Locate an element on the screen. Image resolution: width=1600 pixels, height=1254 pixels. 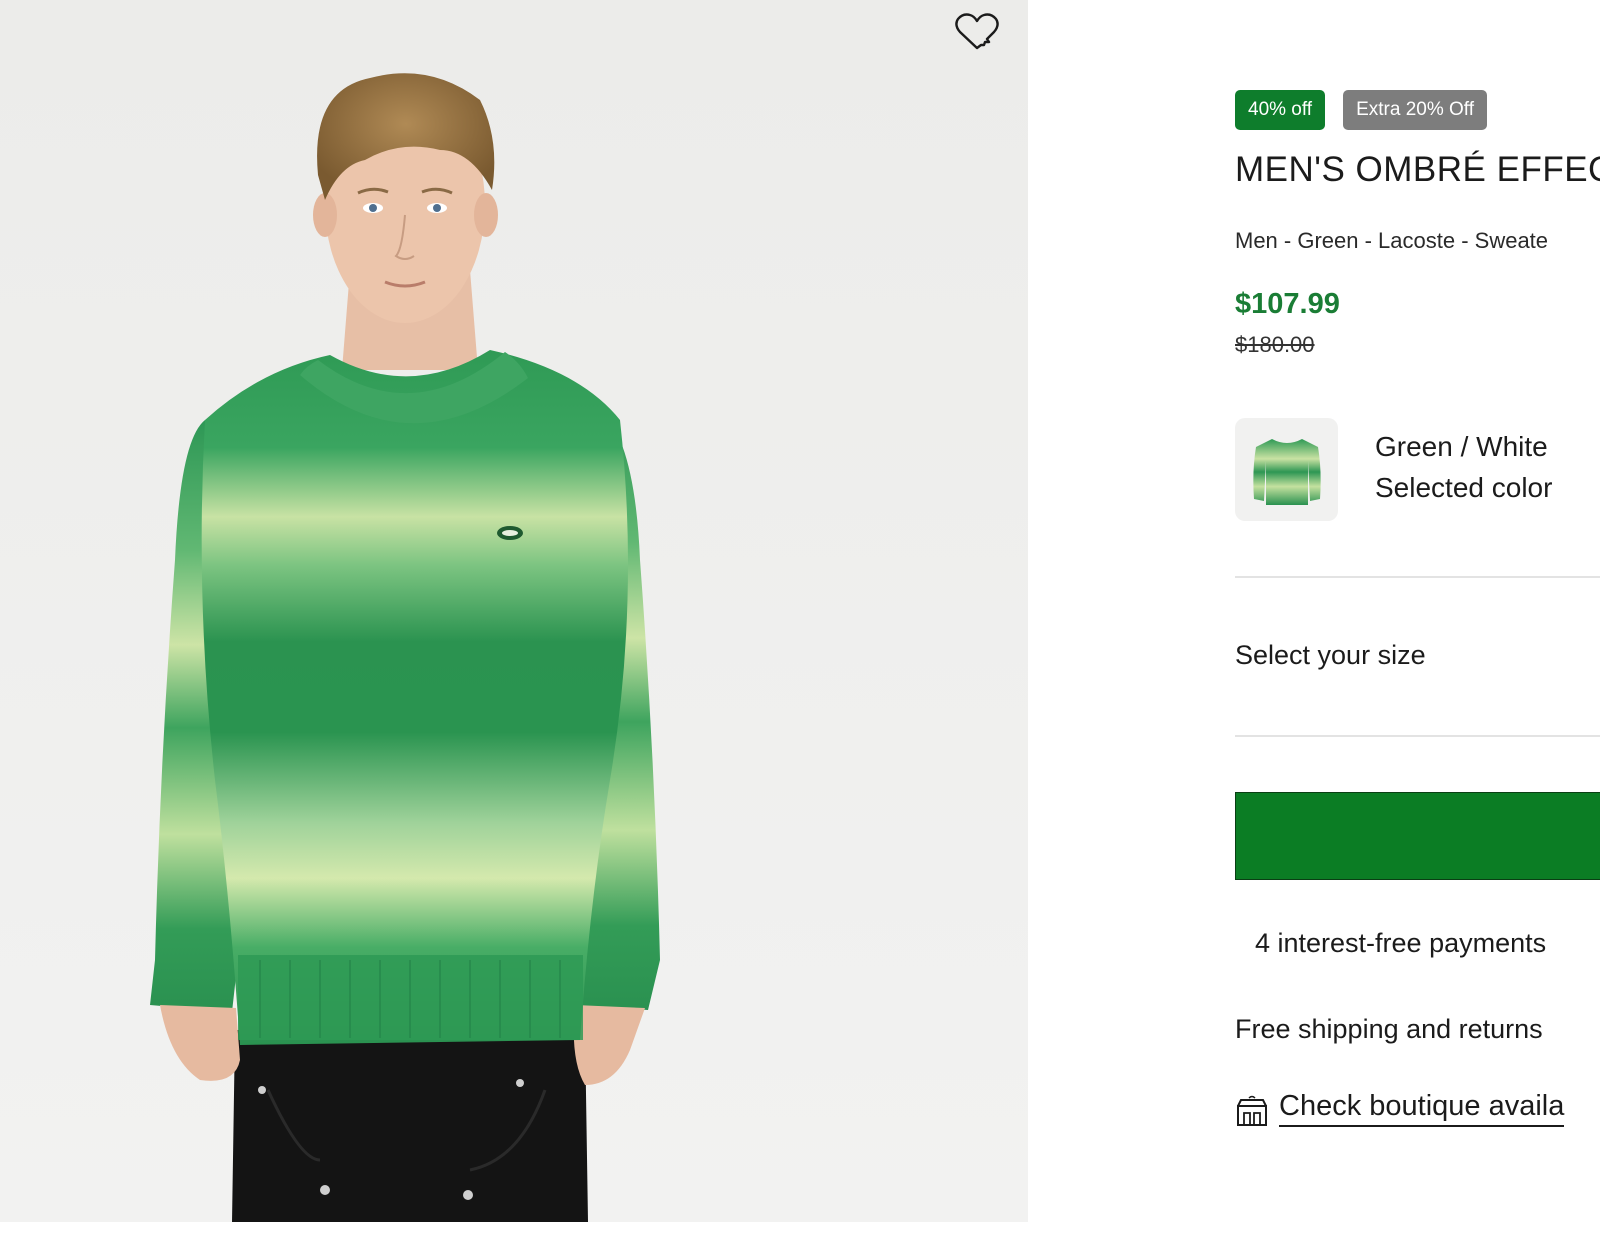
color-name: Green / White is located at coordinates (1461, 446).